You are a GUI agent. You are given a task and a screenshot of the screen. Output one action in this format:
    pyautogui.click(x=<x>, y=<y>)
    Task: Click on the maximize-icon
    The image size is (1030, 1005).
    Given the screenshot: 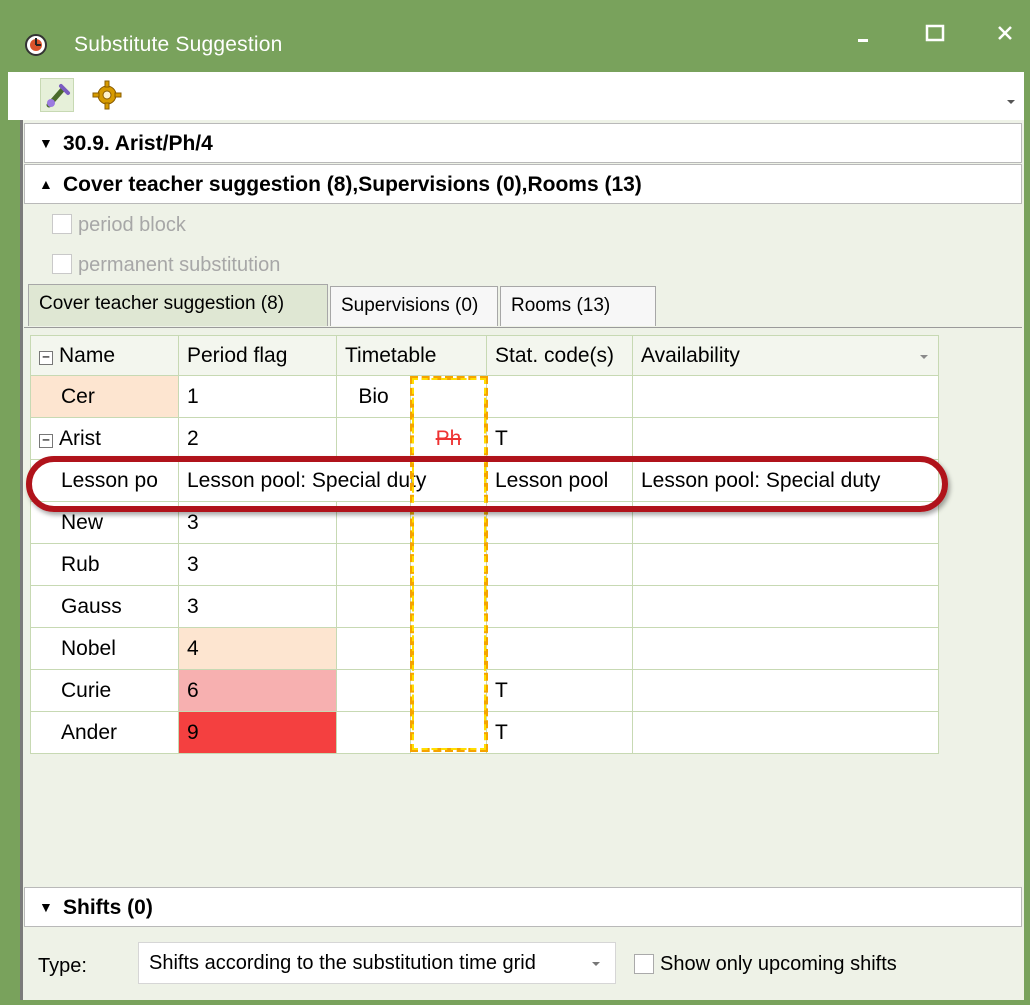 What is the action you would take?
    pyautogui.click(x=935, y=33)
    